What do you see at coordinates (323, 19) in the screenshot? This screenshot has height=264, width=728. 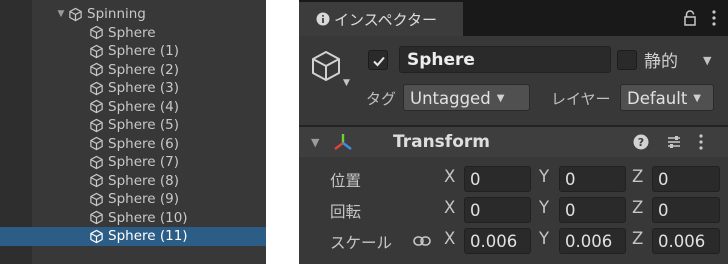 I see `info-icon` at bounding box center [323, 19].